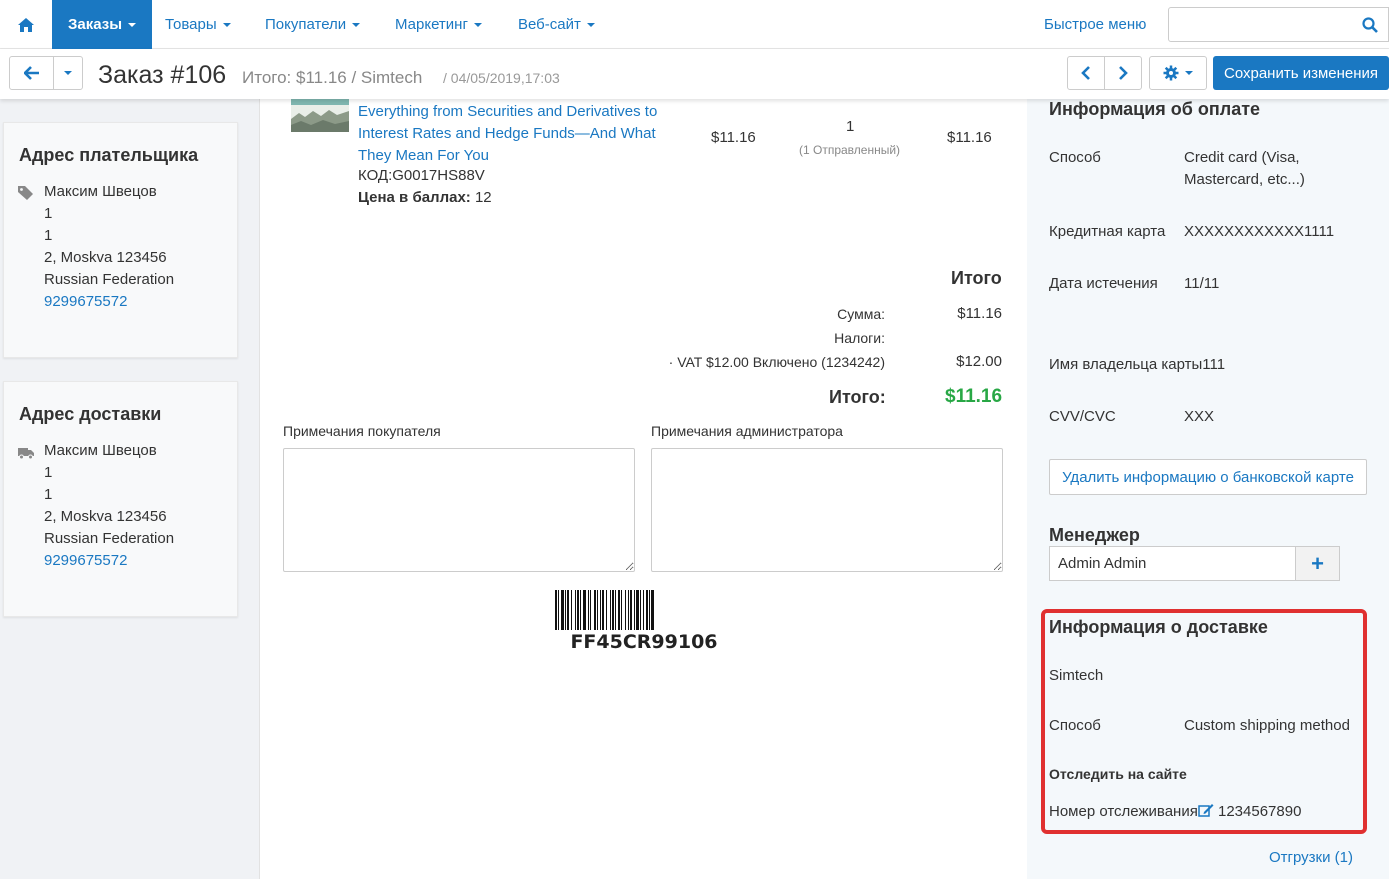  Describe the element at coordinates (1082, 416) in the screenshot. I see `cvv-label: CVV/CVC` at that location.